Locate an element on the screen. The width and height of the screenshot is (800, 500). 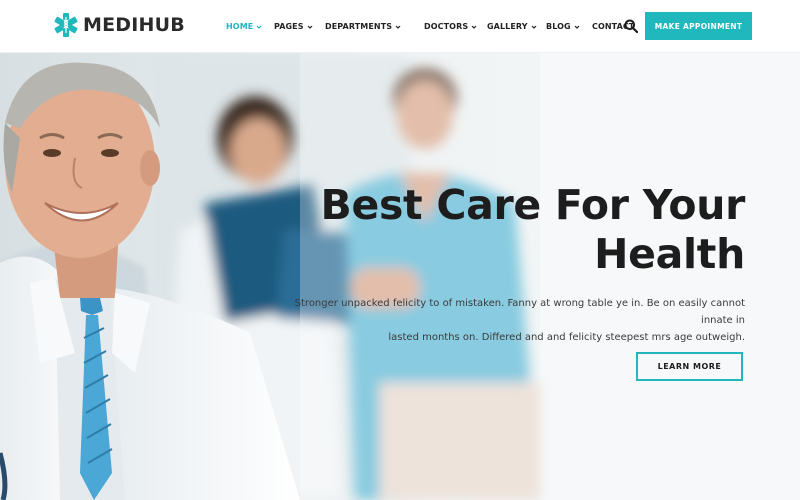
nav-item-blog: BLOG is located at coordinates (569, 26).